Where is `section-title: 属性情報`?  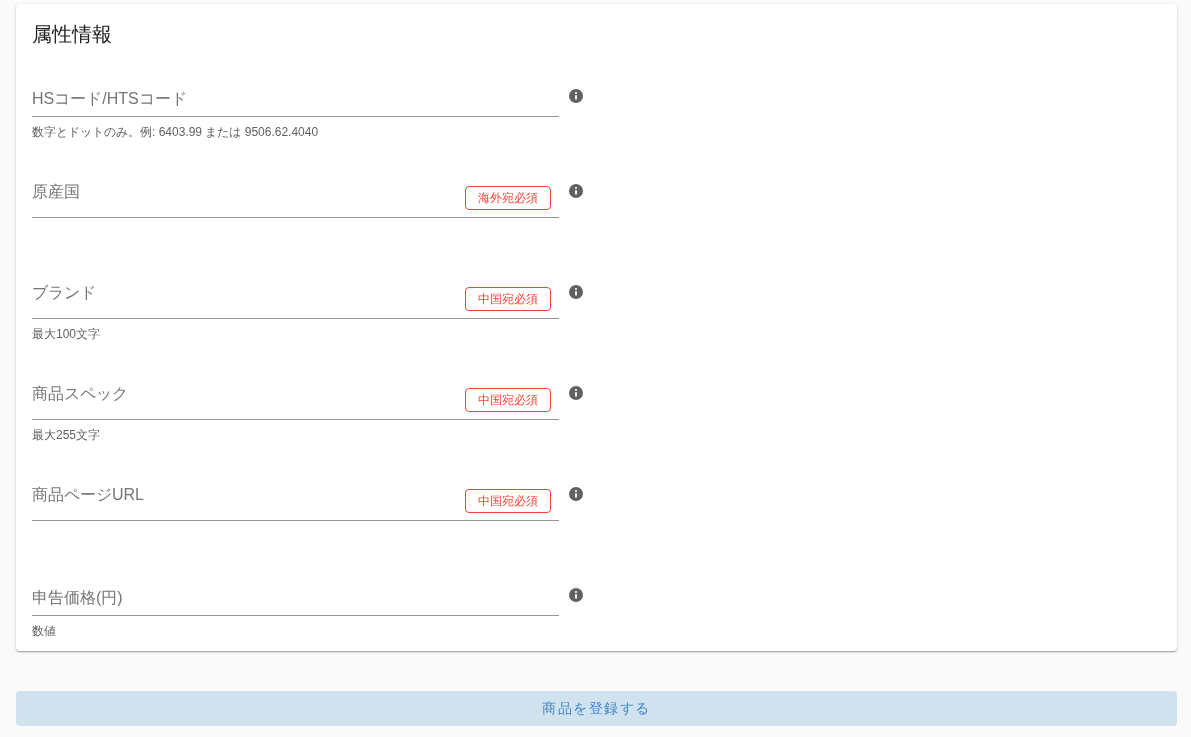 section-title: 属性情報 is located at coordinates (72, 34).